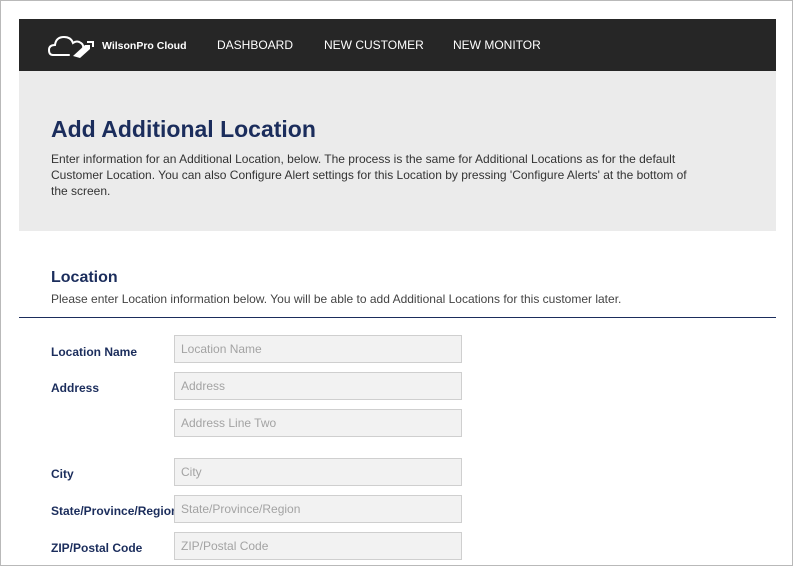 The width and height of the screenshot is (793, 566). I want to click on nav-link-new-customer: NEW CUSTOMER, so click(374, 45).